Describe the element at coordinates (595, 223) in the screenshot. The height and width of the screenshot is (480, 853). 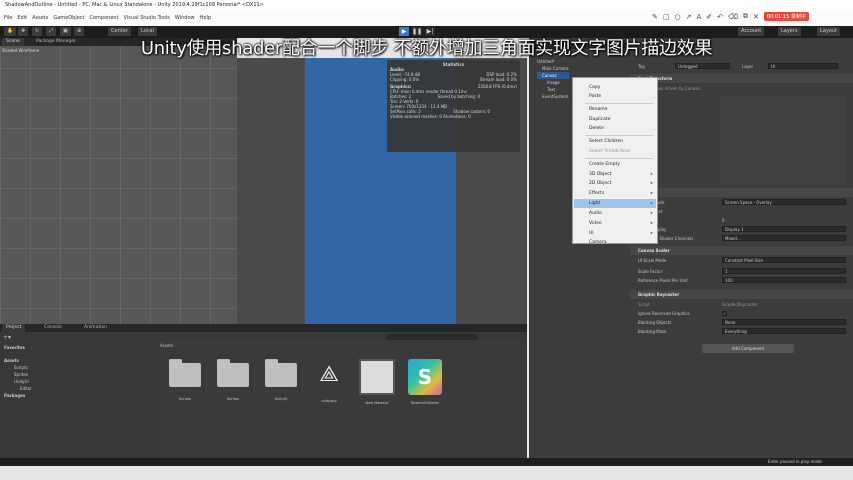
I see `context-item-video: Video` at that location.